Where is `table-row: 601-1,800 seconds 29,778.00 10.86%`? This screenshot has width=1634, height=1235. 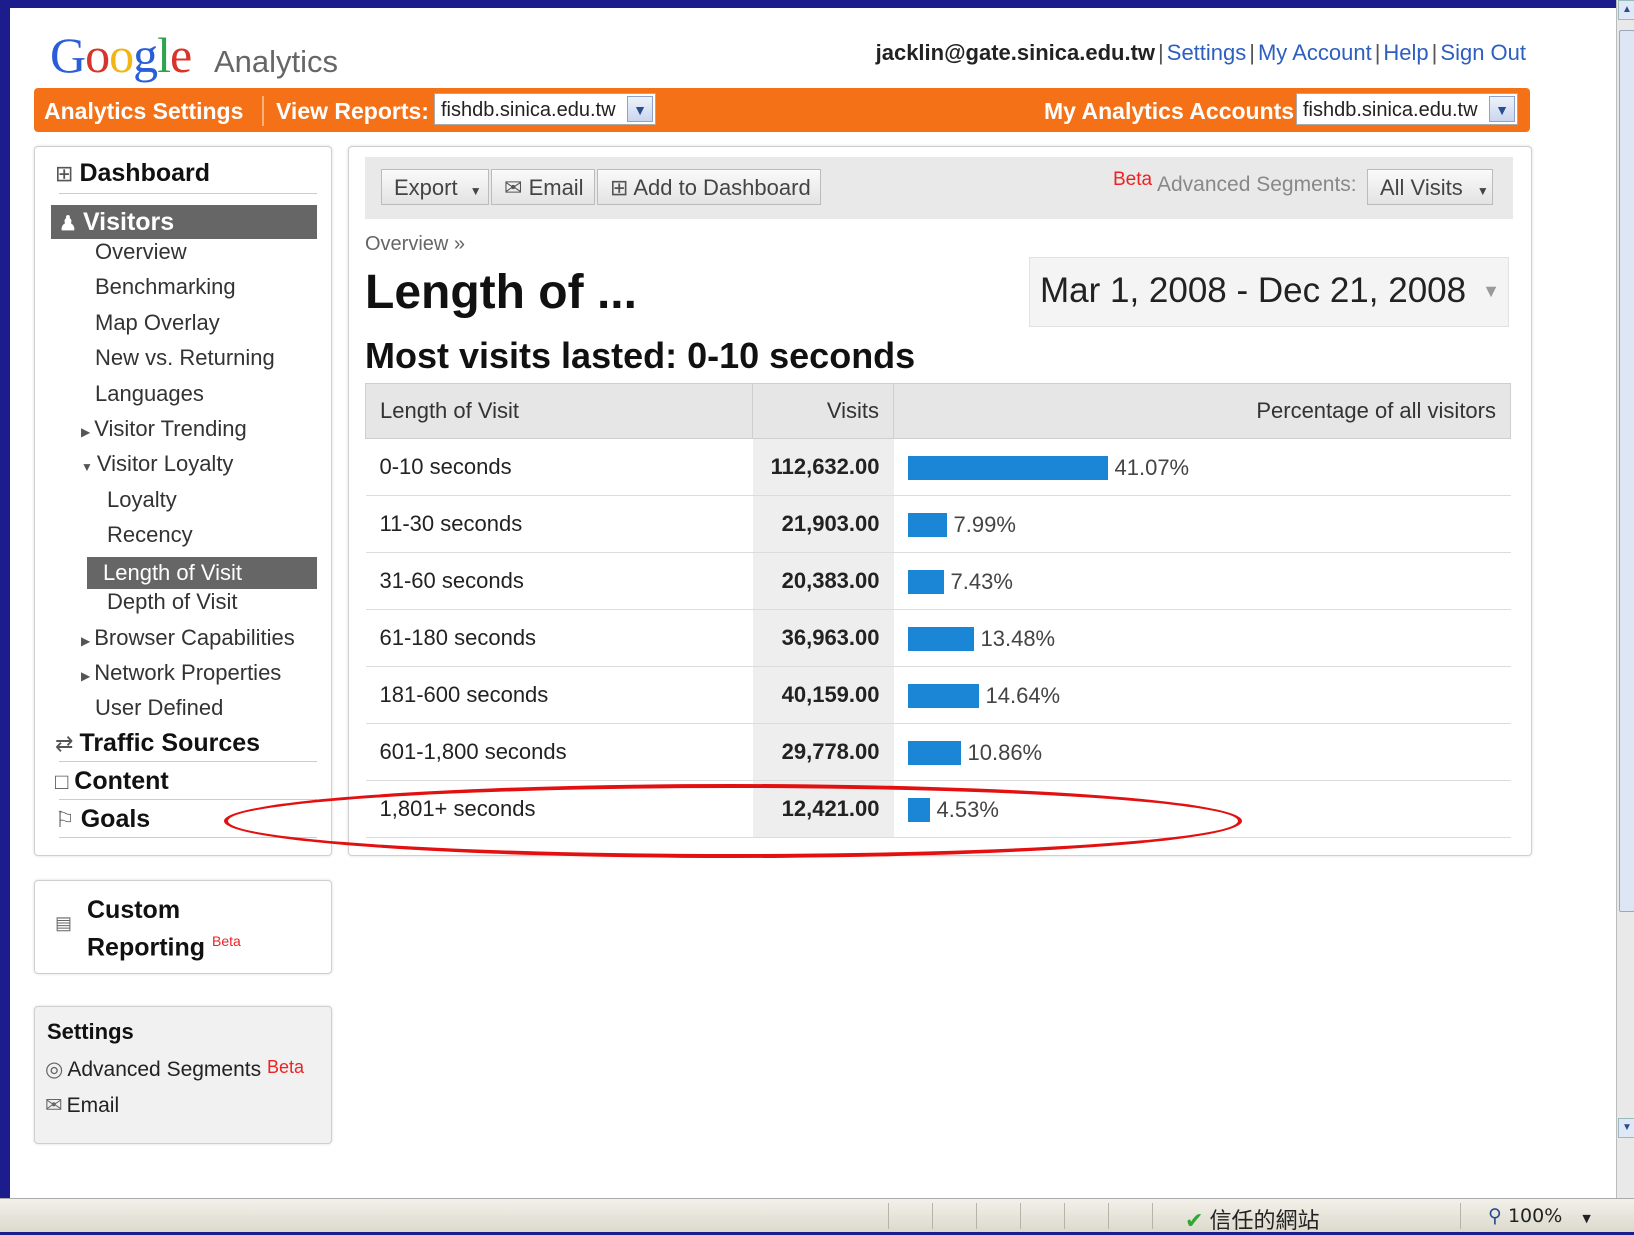
table-row: 601-1,800 seconds 29,778.00 10.86% is located at coordinates (938, 752).